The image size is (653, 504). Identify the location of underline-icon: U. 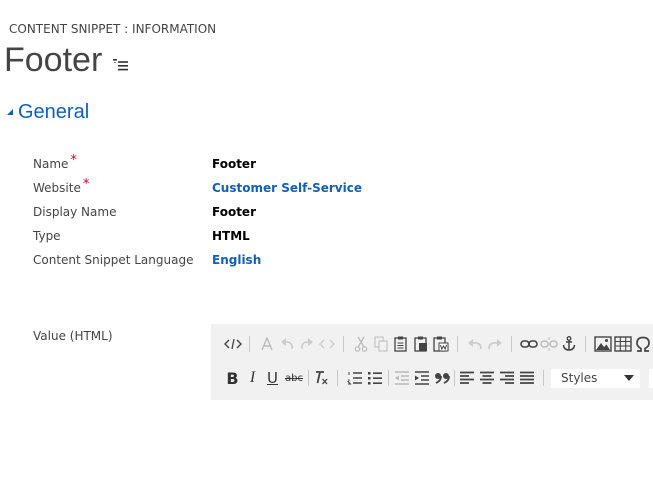
(272, 378).